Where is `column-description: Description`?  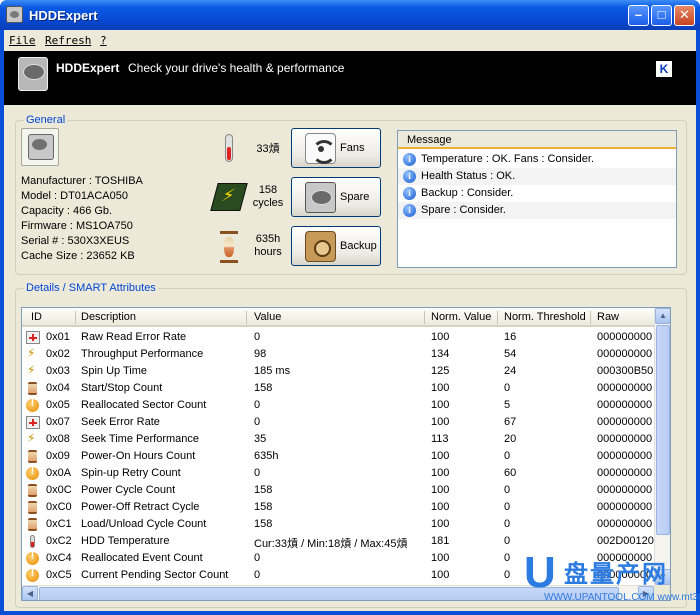 column-description: Description is located at coordinates (108, 317).